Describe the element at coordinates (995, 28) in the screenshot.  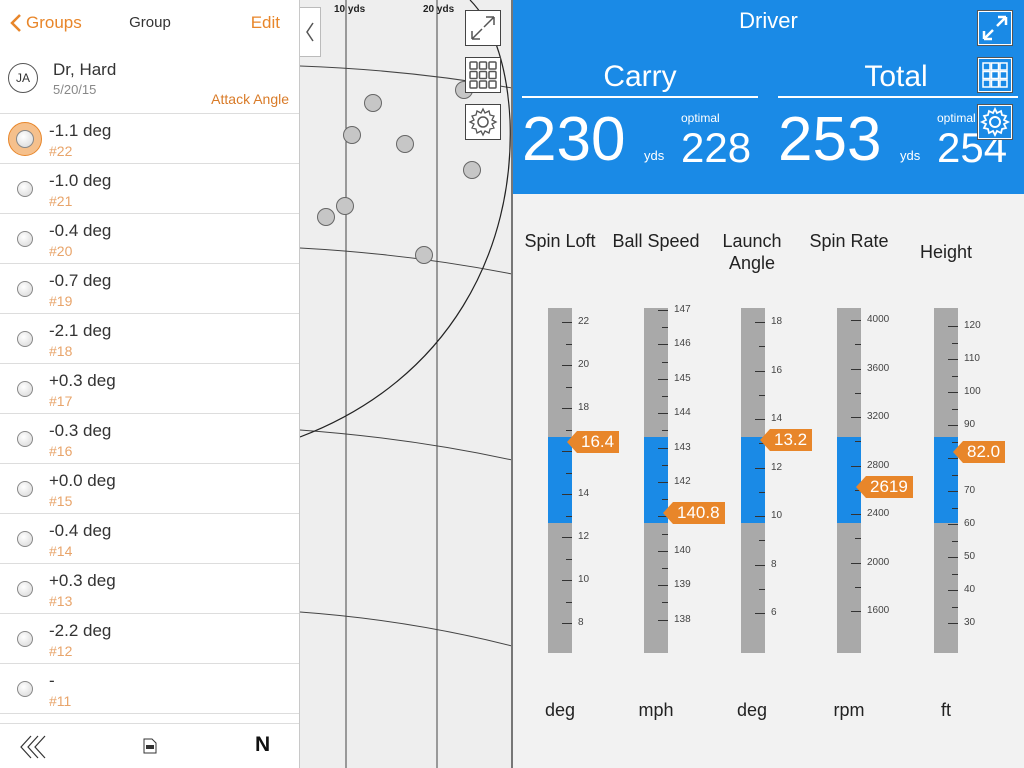
I see `expand-stats-button` at that location.